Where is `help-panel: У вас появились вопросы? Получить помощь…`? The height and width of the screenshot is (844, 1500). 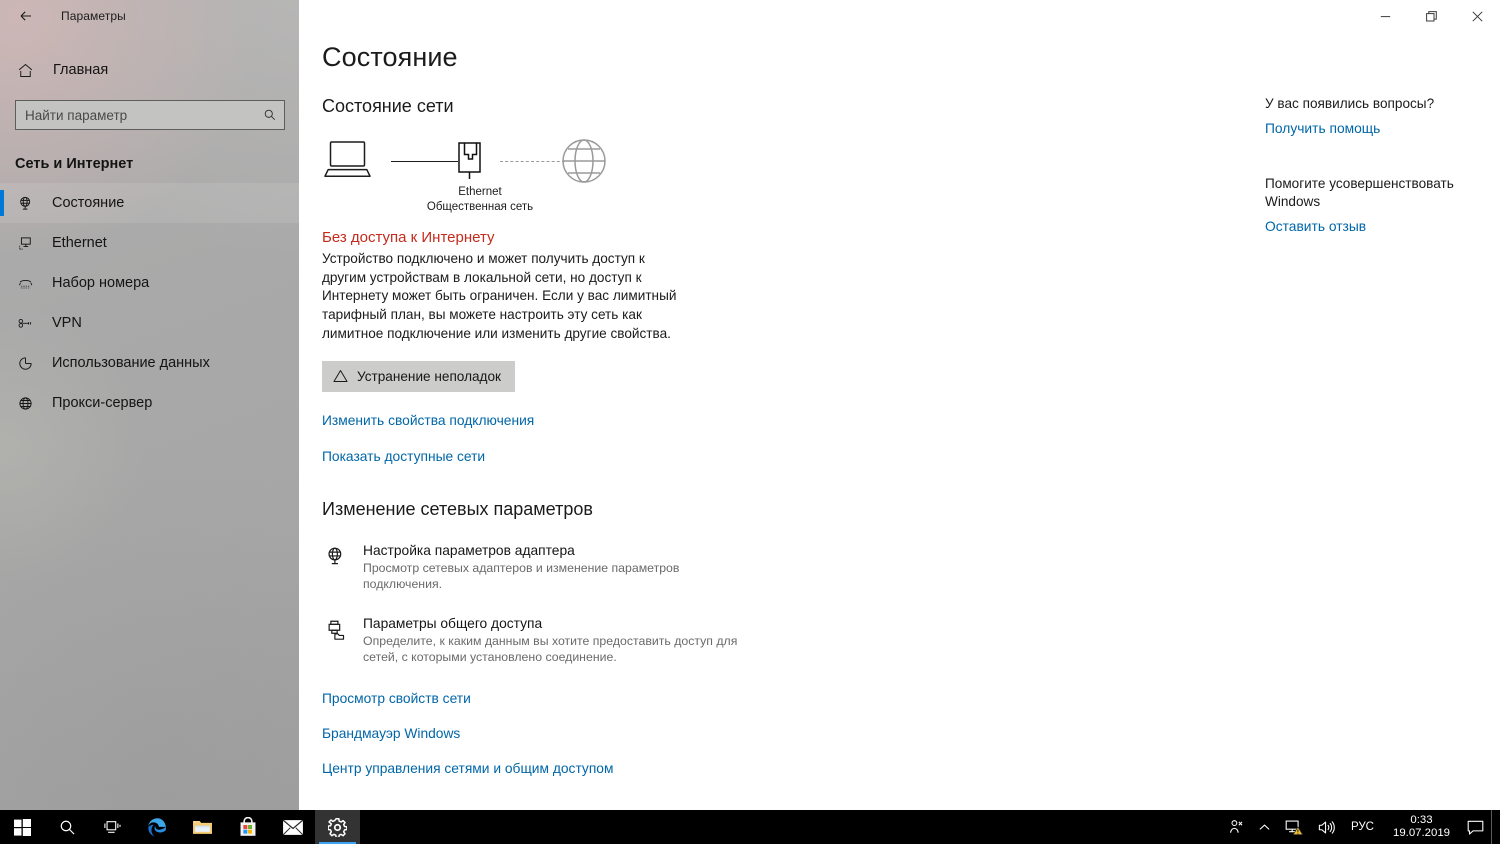
help-panel: У вас появились вопросы? Получить помощь… is located at coordinates (1372, 164).